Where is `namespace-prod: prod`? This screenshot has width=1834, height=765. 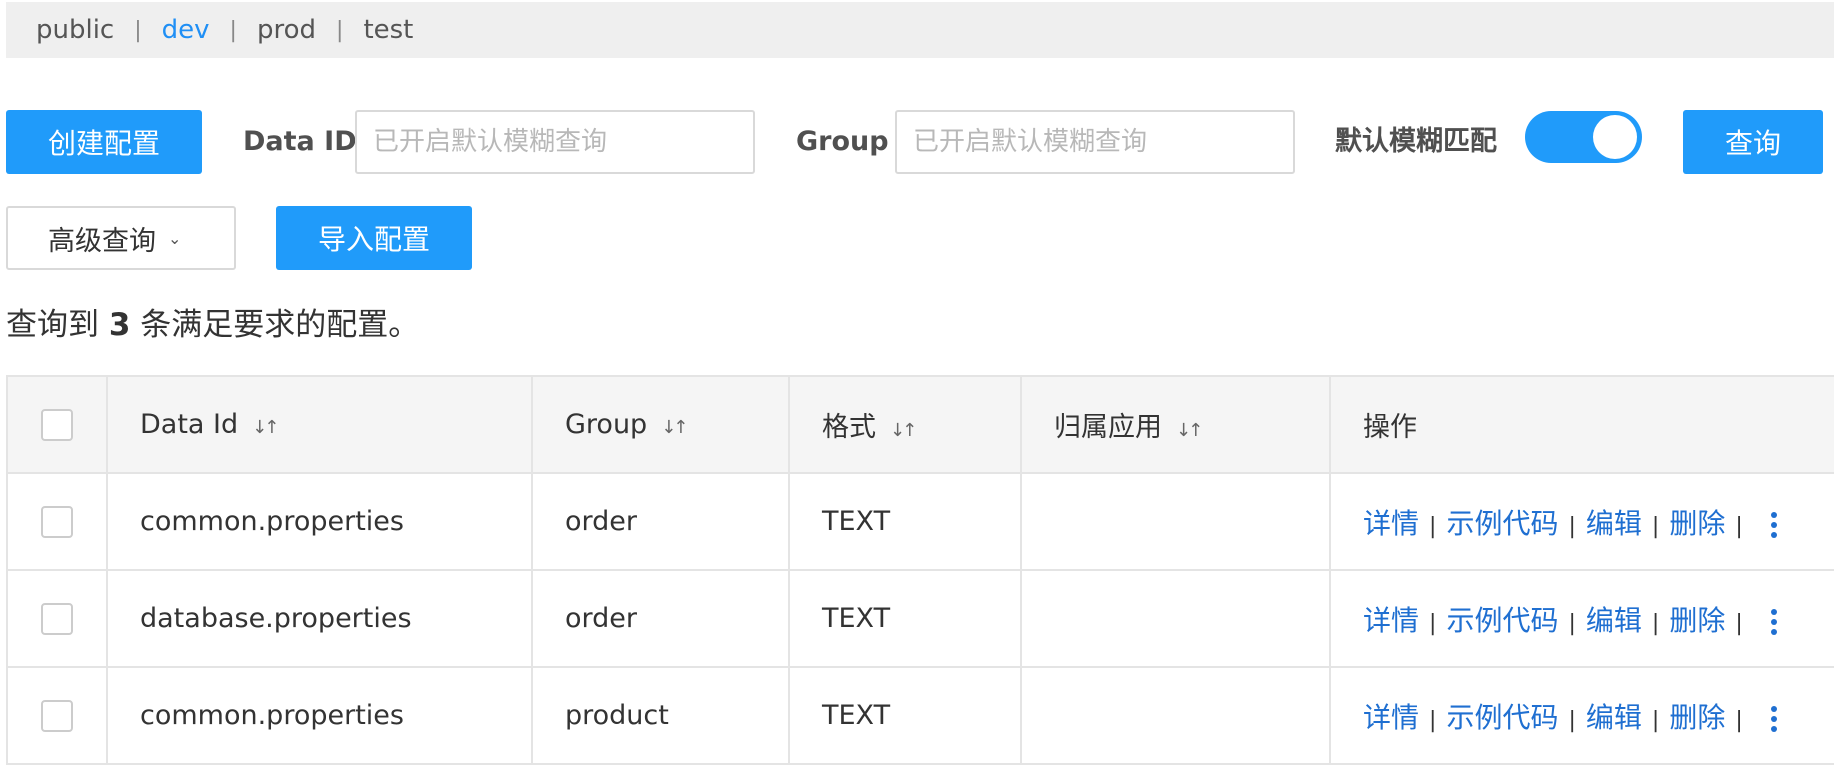
namespace-prod: prod is located at coordinates (286, 30).